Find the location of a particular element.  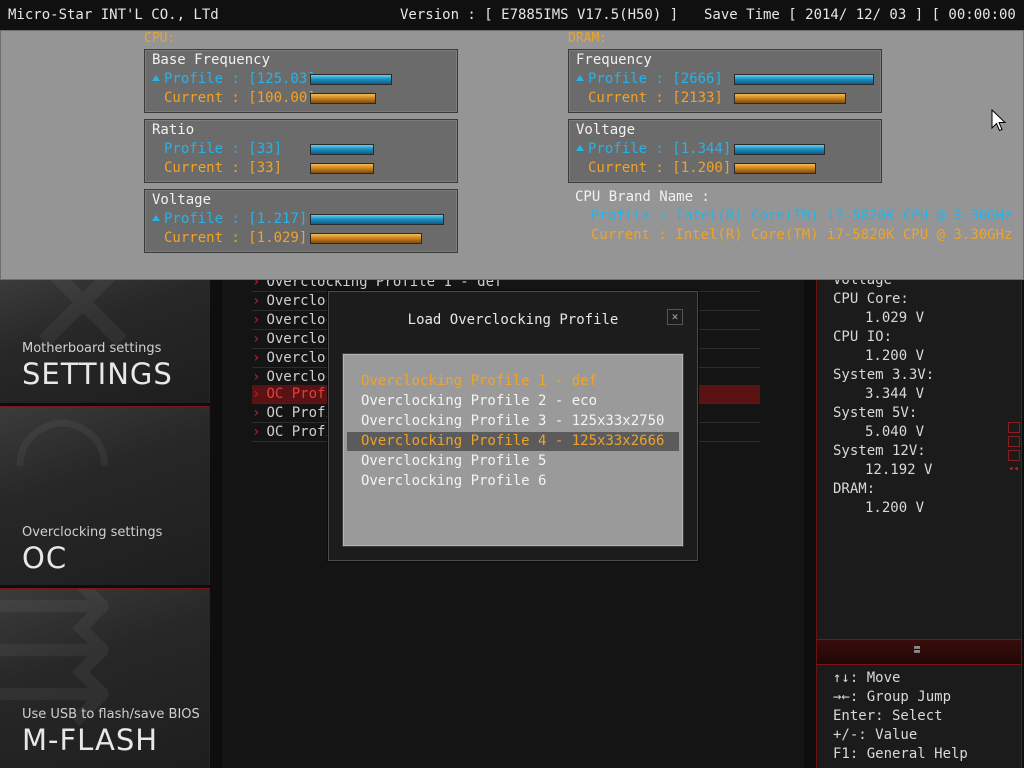

current-value: Current : [1.200] is located at coordinates (660, 168).